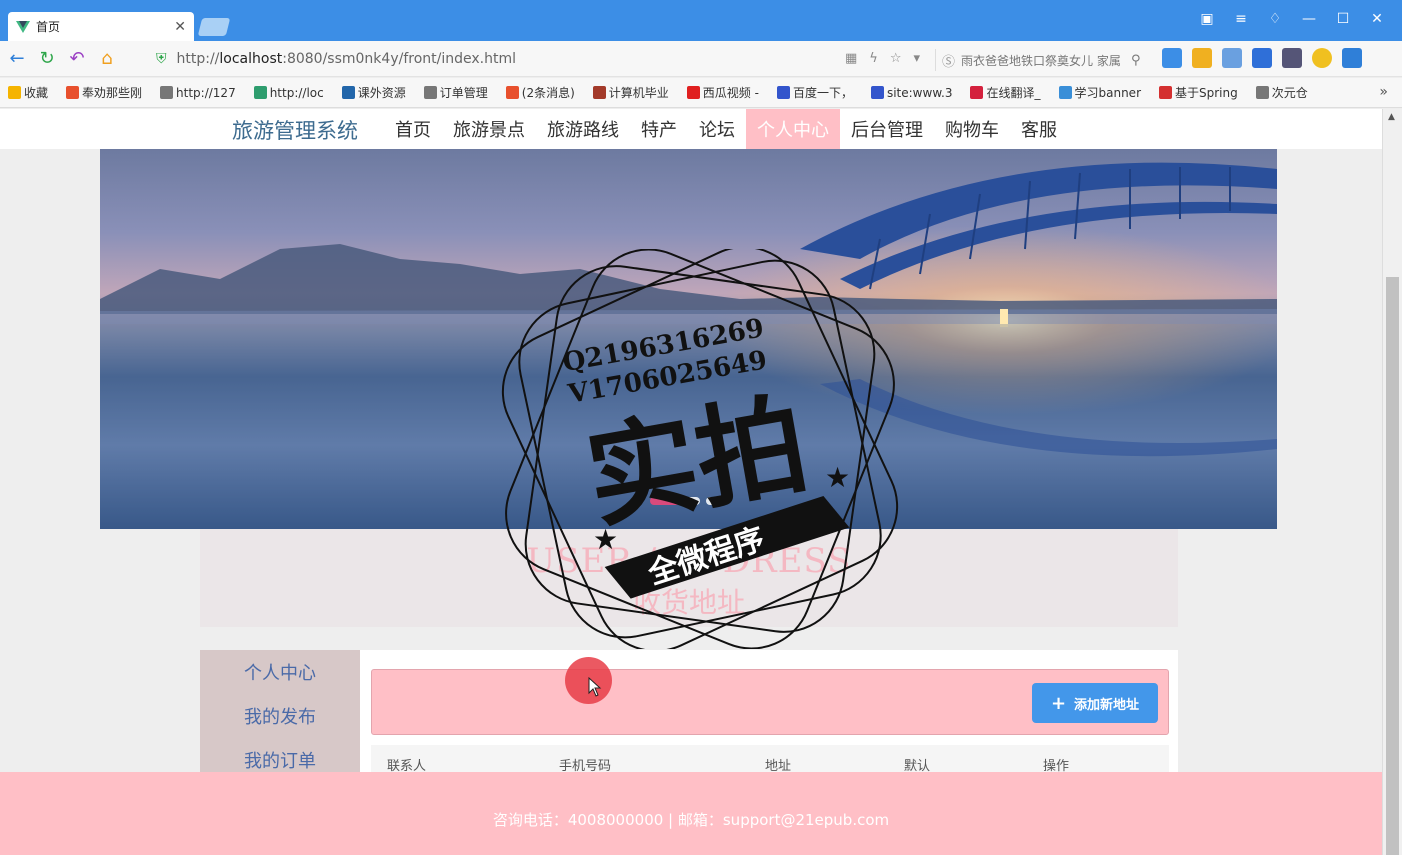 The image size is (1402, 855). Describe the element at coordinates (295, 130) in the screenshot. I see `site-title: 旅游管理系统` at that location.